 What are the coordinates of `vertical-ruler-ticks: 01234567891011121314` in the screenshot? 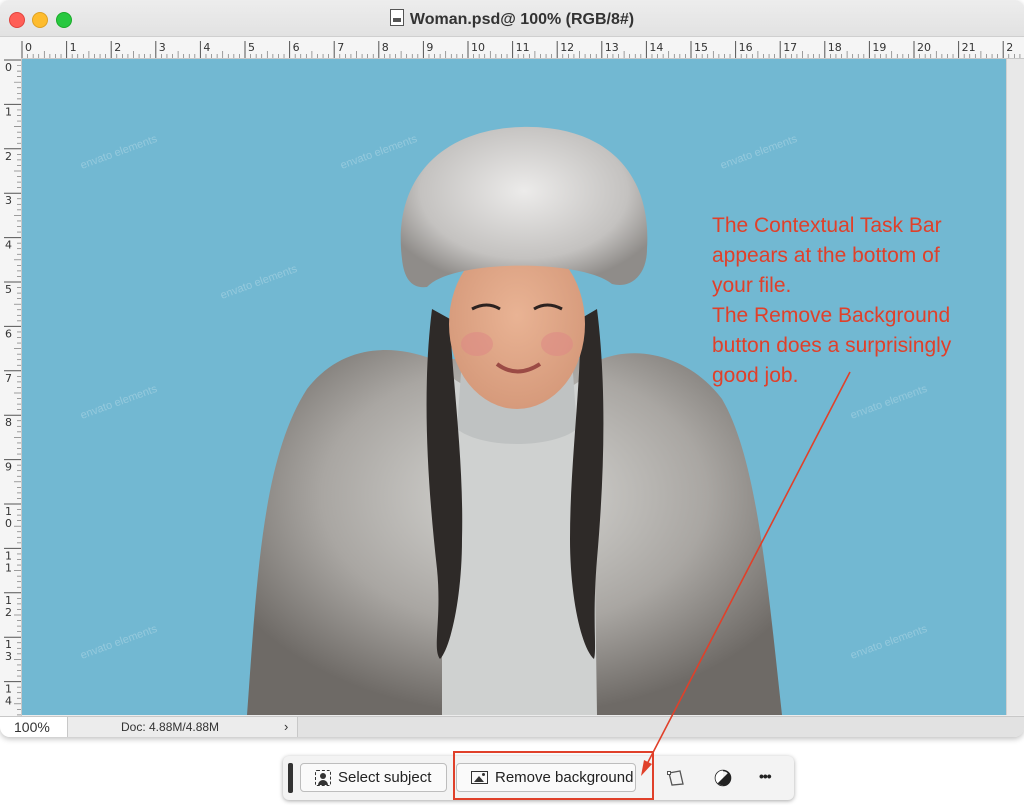 It's located at (12, 387).